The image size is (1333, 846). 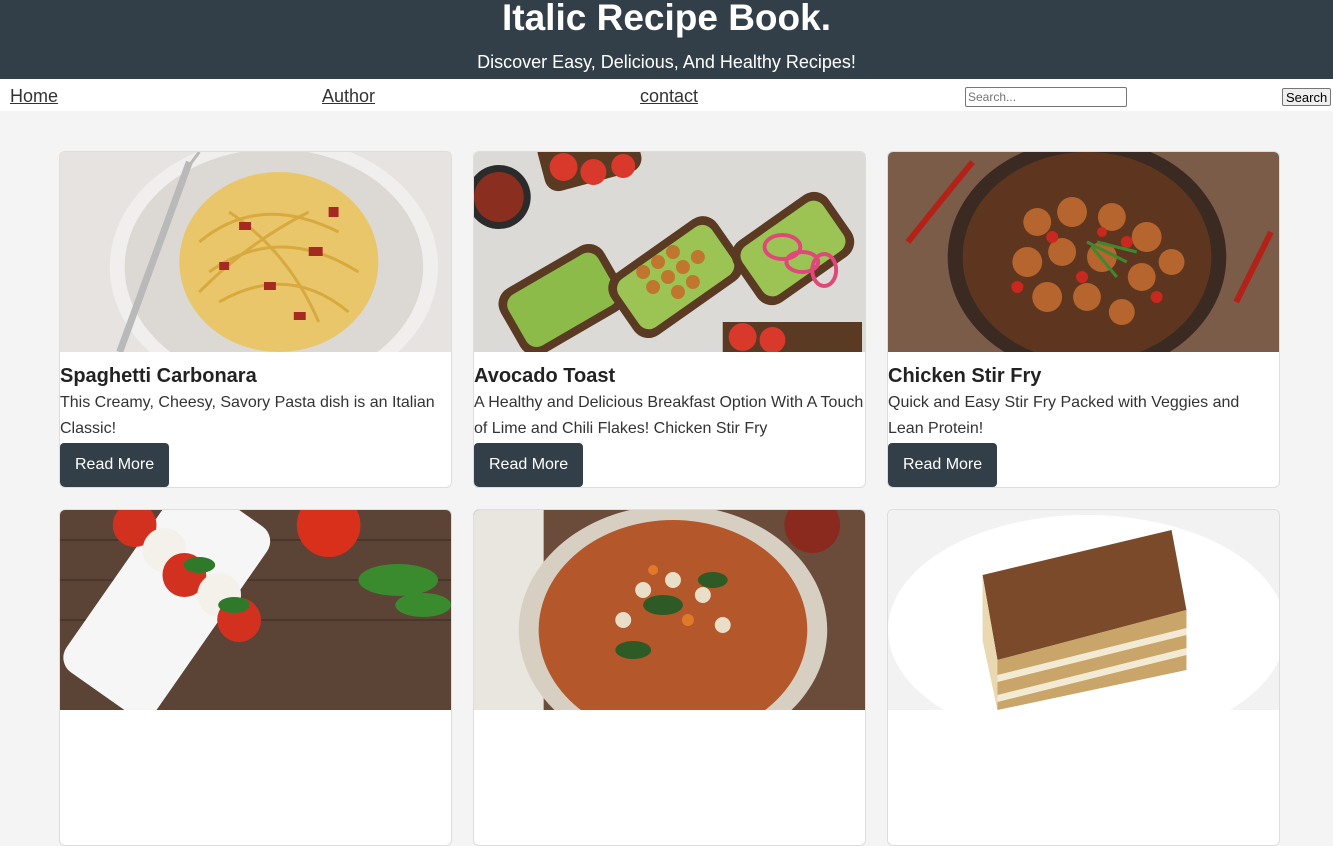 What do you see at coordinates (1083, 252) in the screenshot?
I see `chicken-stir-fry-image` at bounding box center [1083, 252].